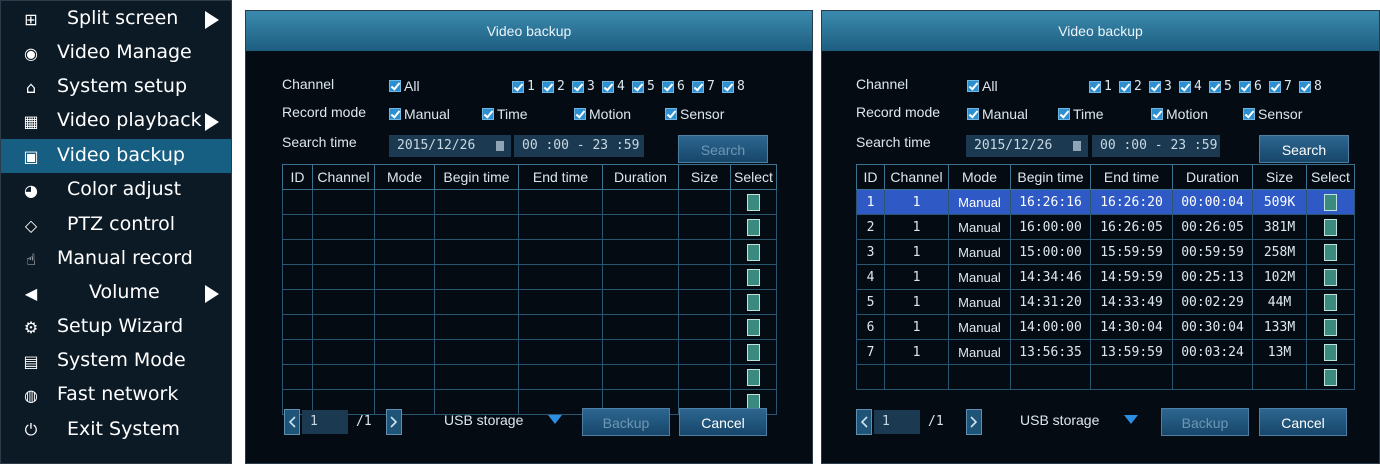  I want to click on table-row: 4 1 Manual 14:34:46 14:59:59 00:25:13 102M, so click(1105, 277).